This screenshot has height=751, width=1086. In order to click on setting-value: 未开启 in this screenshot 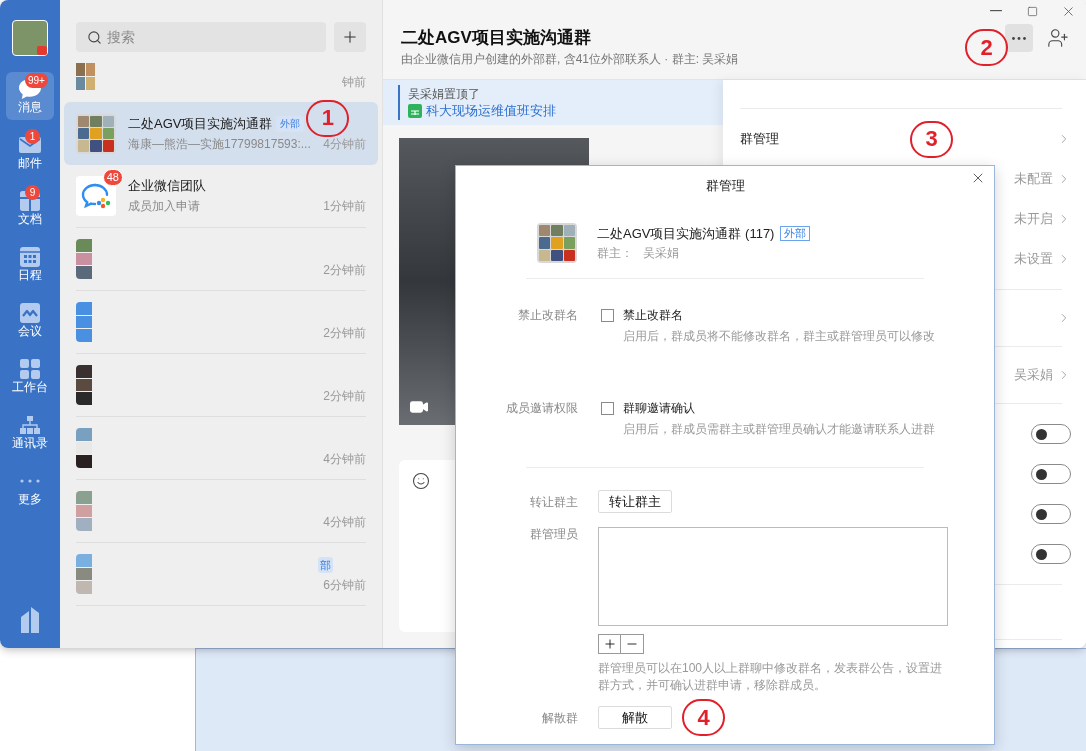, I will do `click(1033, 219)`.